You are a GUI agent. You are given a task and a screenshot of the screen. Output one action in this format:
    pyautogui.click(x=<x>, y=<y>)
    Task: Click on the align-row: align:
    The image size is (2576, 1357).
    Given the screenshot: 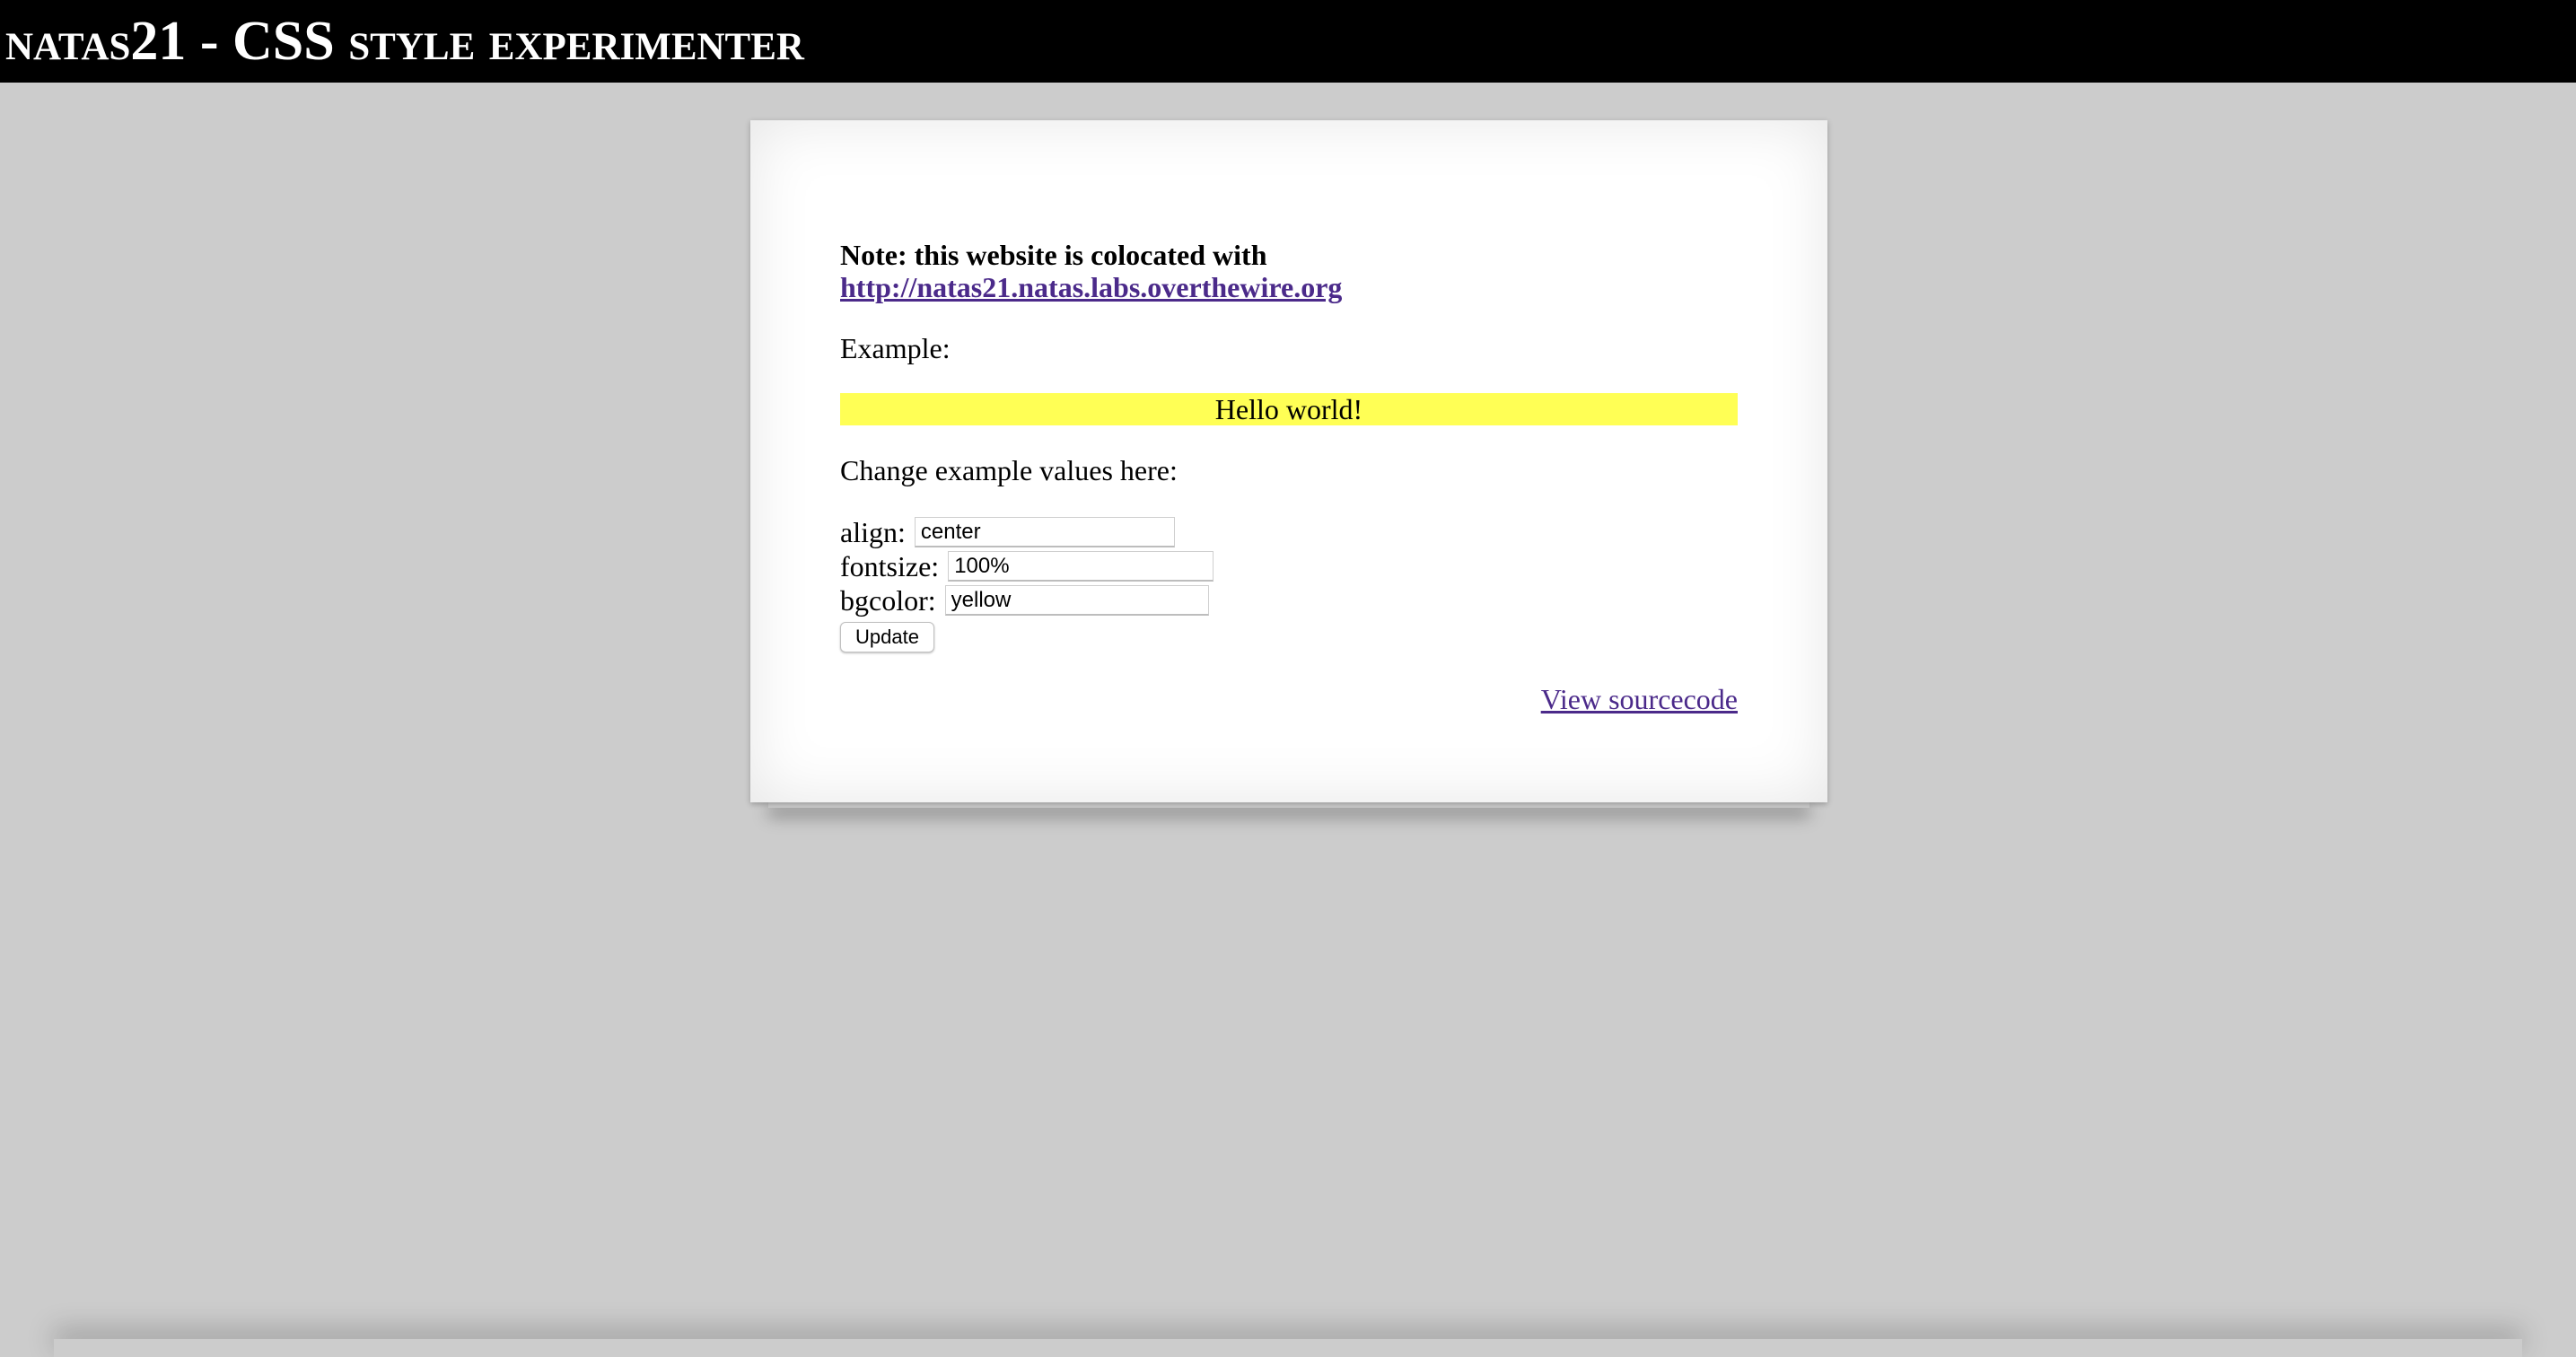 What is the action you would take?
    pyautogui.click(x=1289, y=532)
    